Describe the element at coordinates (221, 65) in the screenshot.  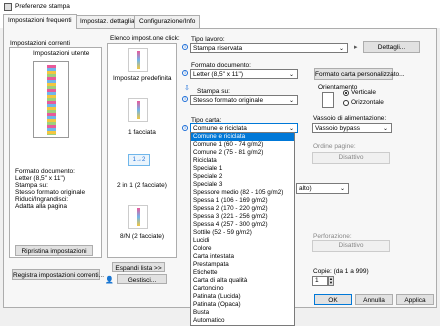
I see `doc-size-label: Formato documento:` at that location.